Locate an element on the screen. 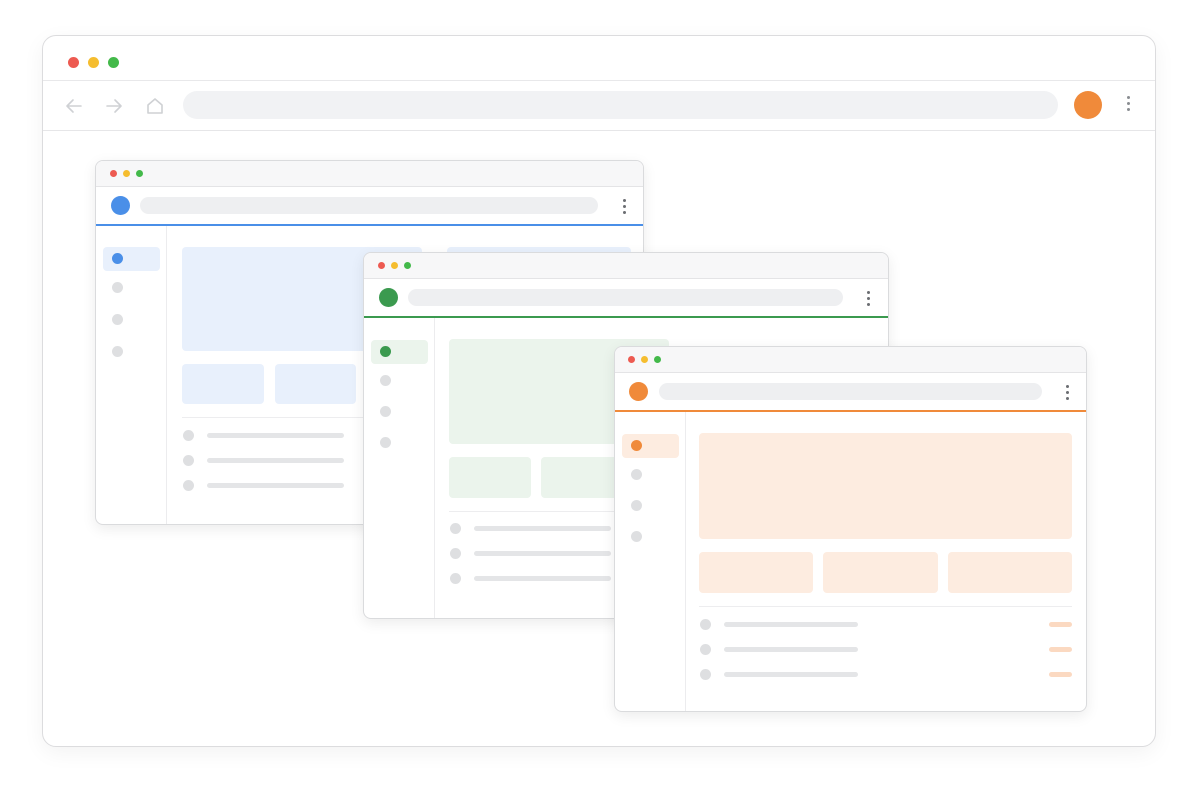 The height and width of the screenshot is (800, 1200). home-icon is located at coordinates (155, 106).